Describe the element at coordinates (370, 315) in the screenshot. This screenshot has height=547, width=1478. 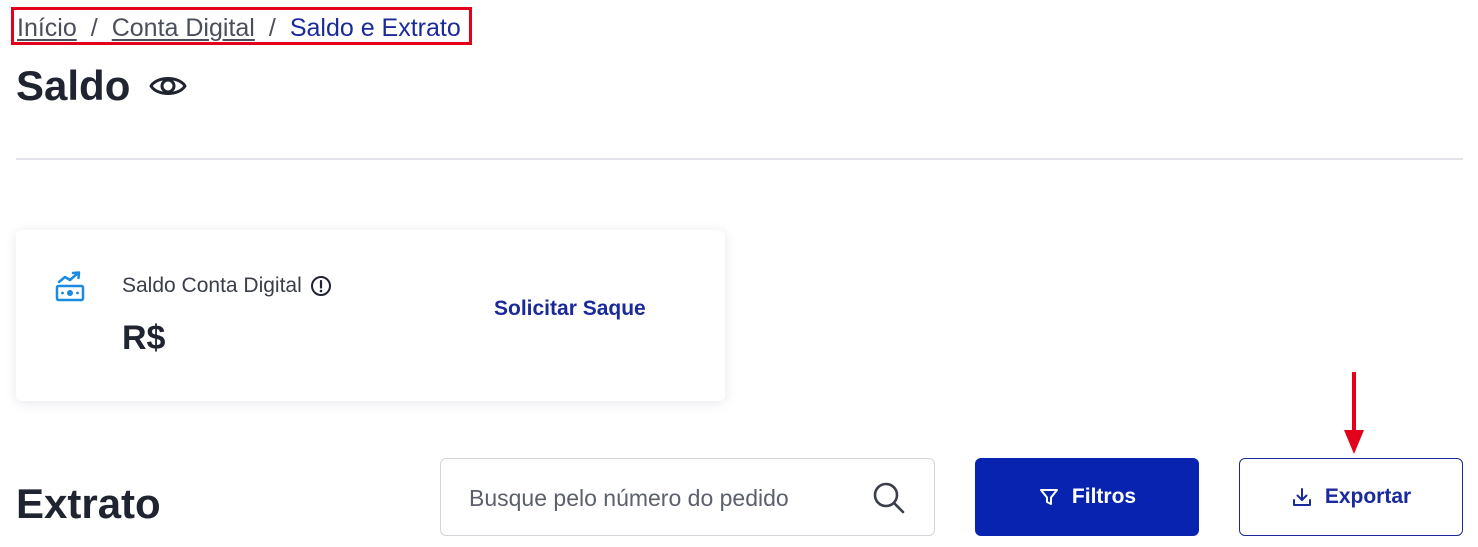
I see `balance-card: Saldo Conta Digital R$ Solicitar Saque` at that location.